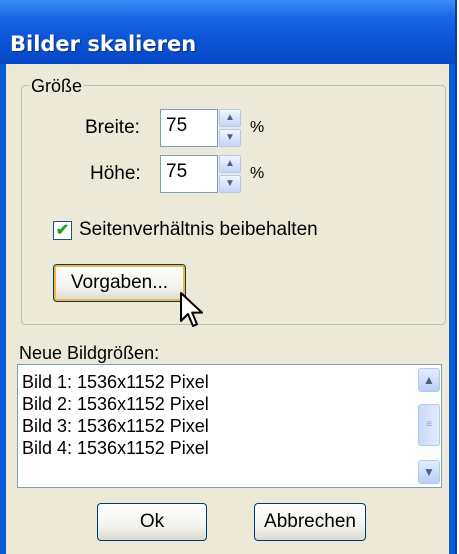 The image size is (459, 554). I want to click on width-label: Breite:, so click(112, 127).